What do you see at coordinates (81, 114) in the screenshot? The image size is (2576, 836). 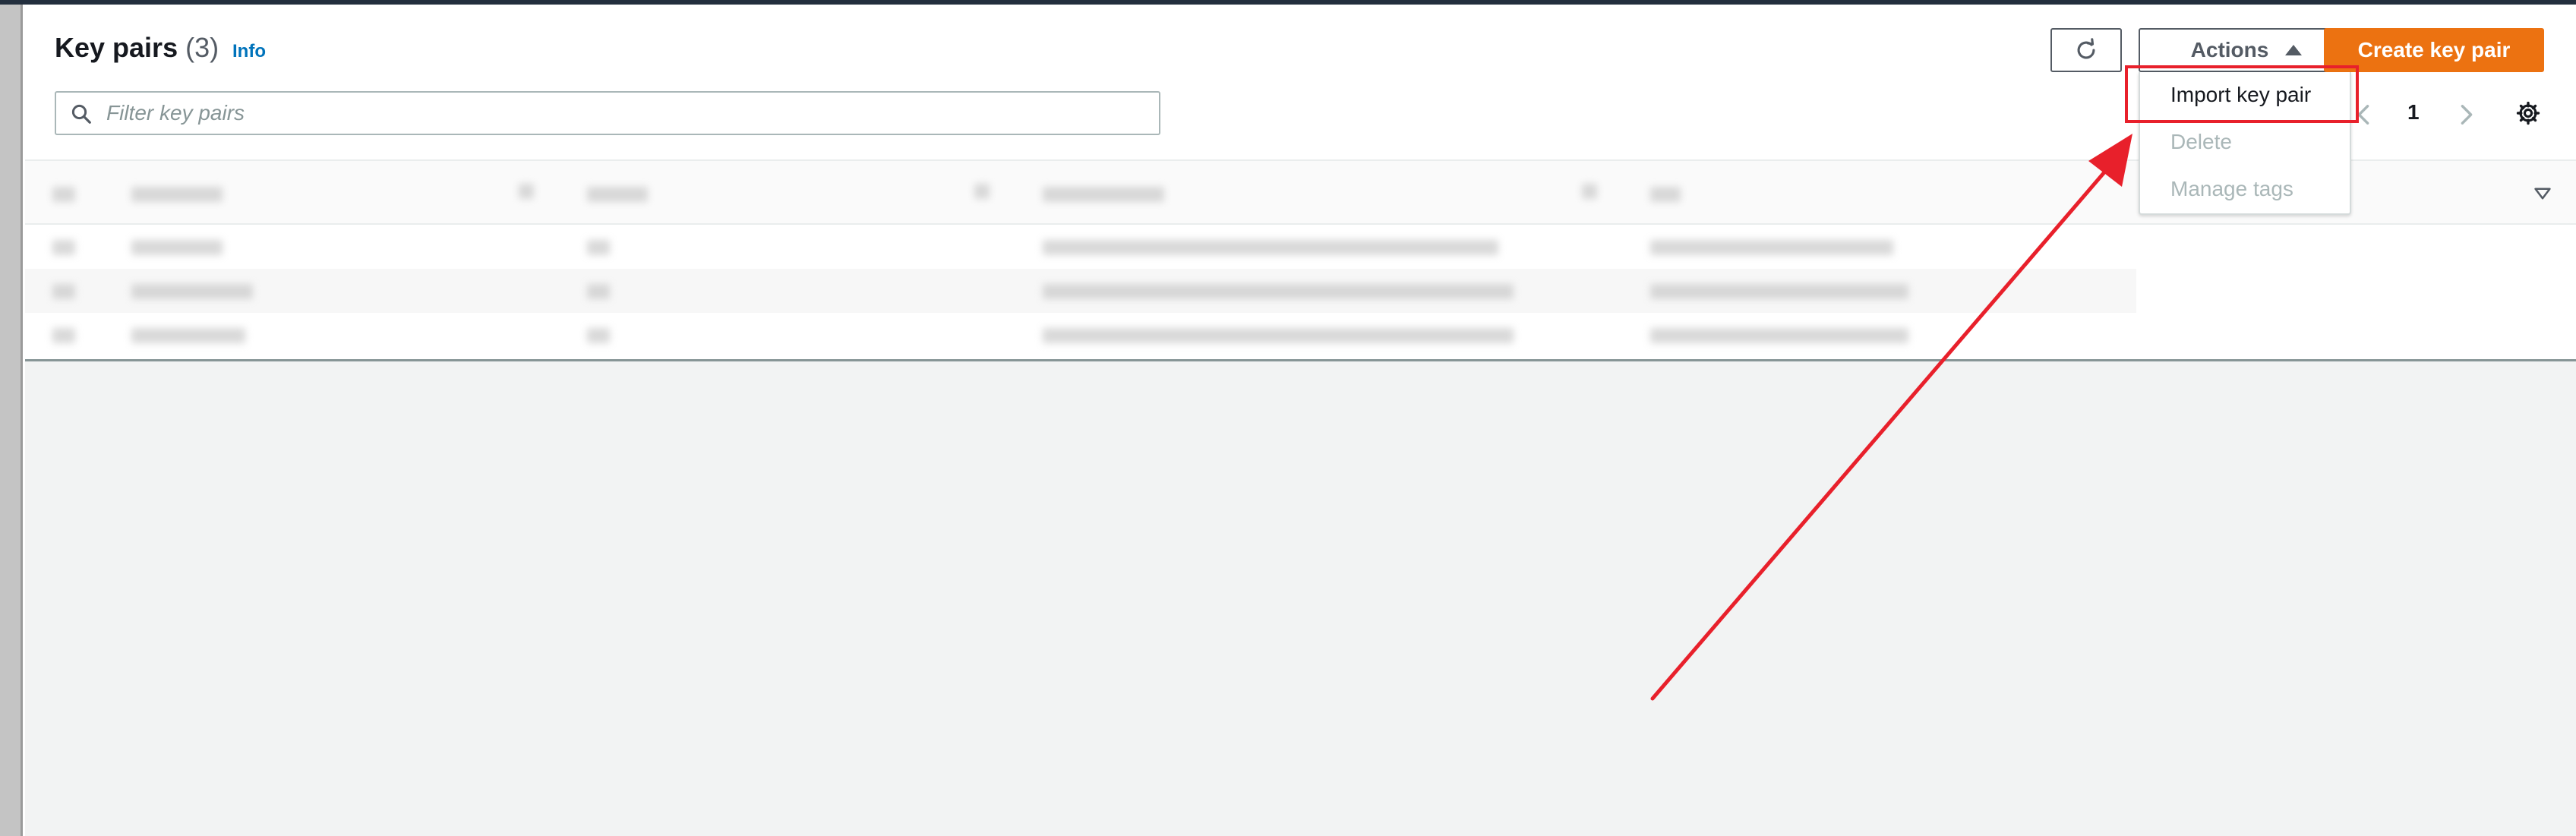 I see `search-icon` at bounding box center [81, 114].